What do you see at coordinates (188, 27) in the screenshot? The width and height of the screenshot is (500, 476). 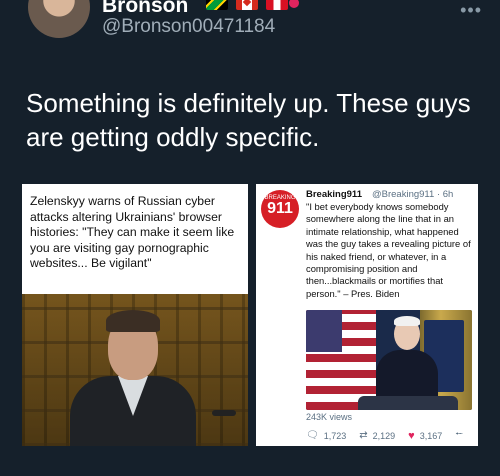 I see `user-handle: @Bronson00471184` at bounding box center [188, 27].